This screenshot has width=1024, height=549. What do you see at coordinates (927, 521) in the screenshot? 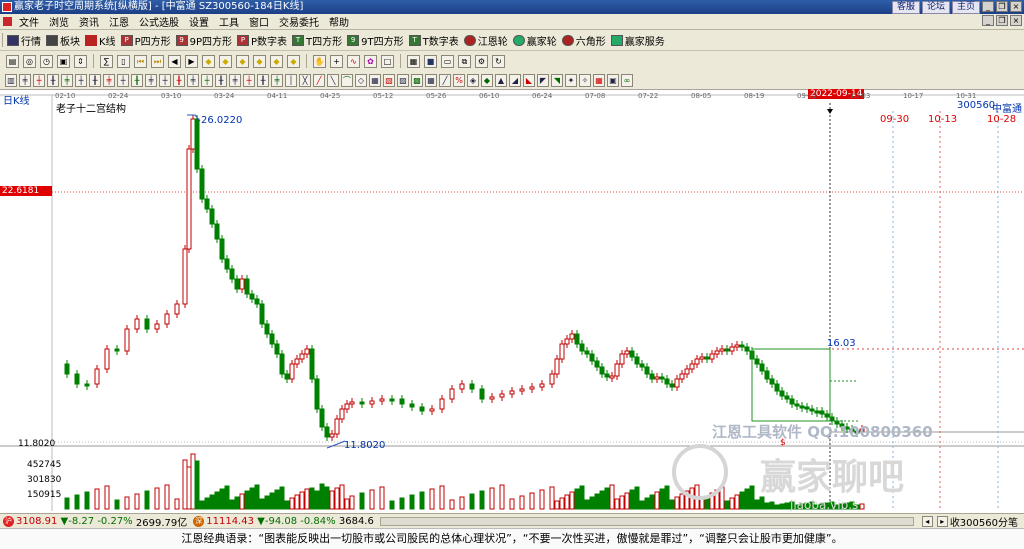
I see `status-scroll-left-icon: ◂` at bounding box center [927, 521].